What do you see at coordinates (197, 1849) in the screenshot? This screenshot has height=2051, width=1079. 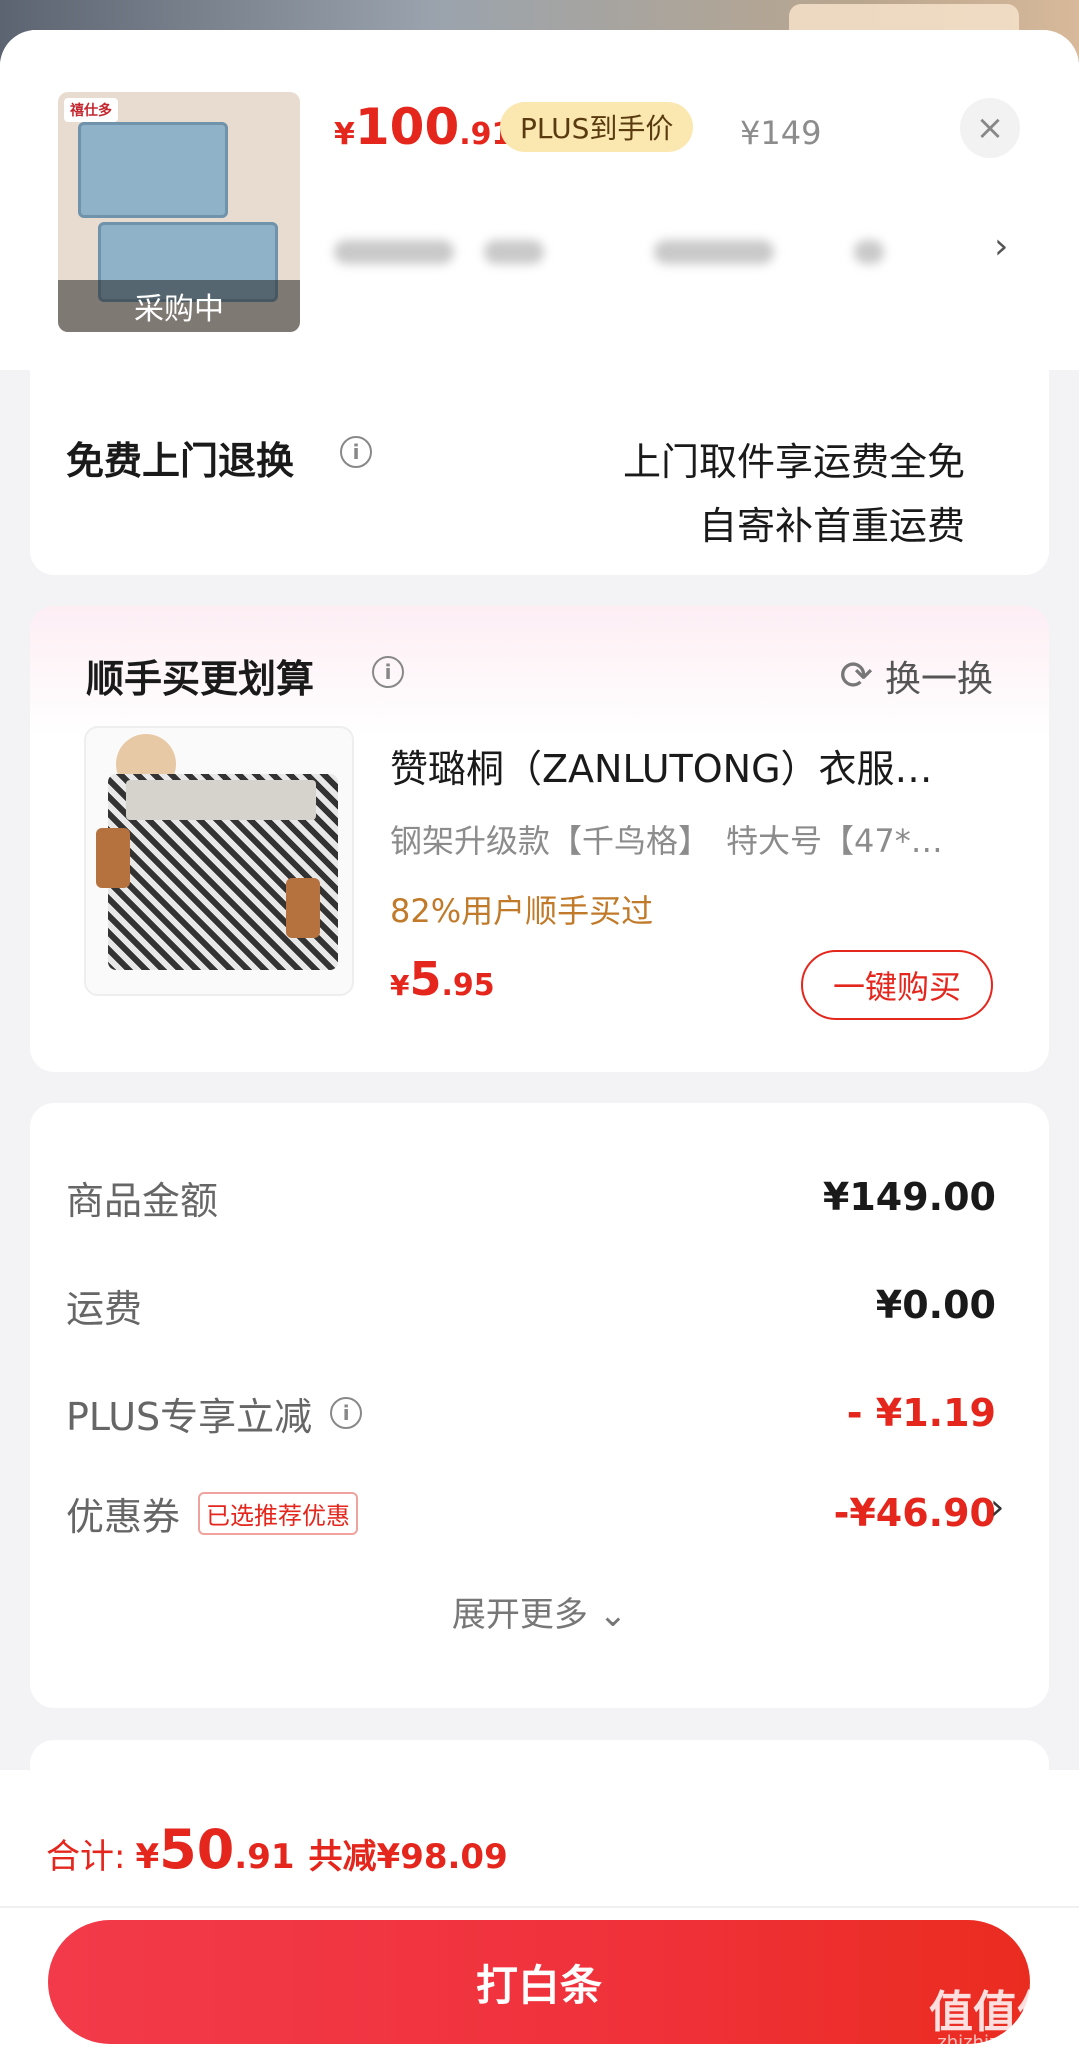 I see `total-integer: 50` at bounding box center [197, 1849].